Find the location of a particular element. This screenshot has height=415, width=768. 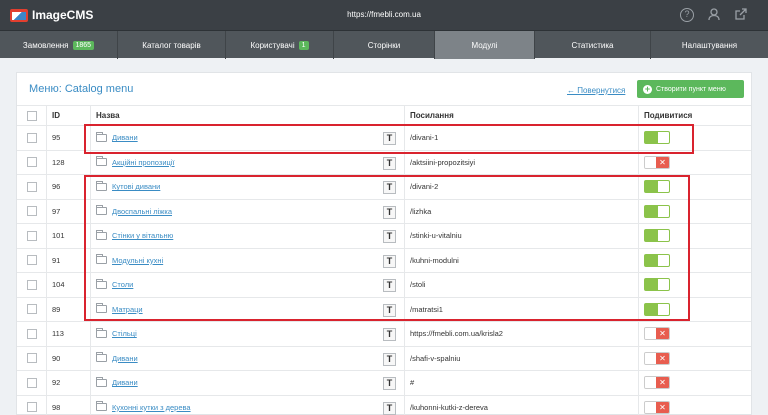

row-name-link: Столи is located at coordinates (122, 284).